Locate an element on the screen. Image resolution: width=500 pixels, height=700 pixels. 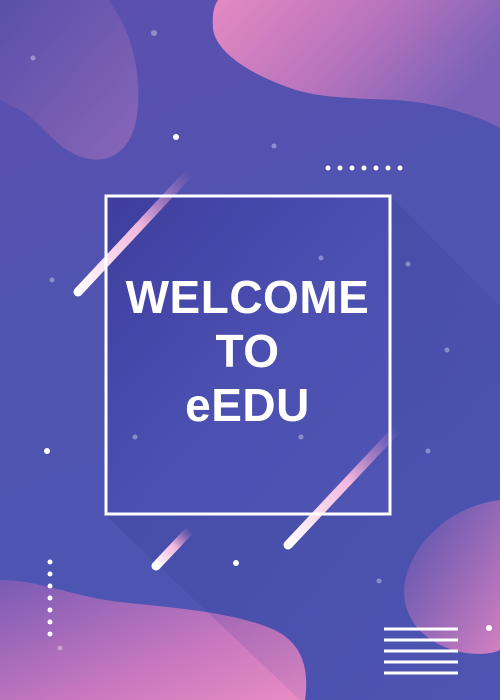
blob-top-left is located at coordinates (69, 80).